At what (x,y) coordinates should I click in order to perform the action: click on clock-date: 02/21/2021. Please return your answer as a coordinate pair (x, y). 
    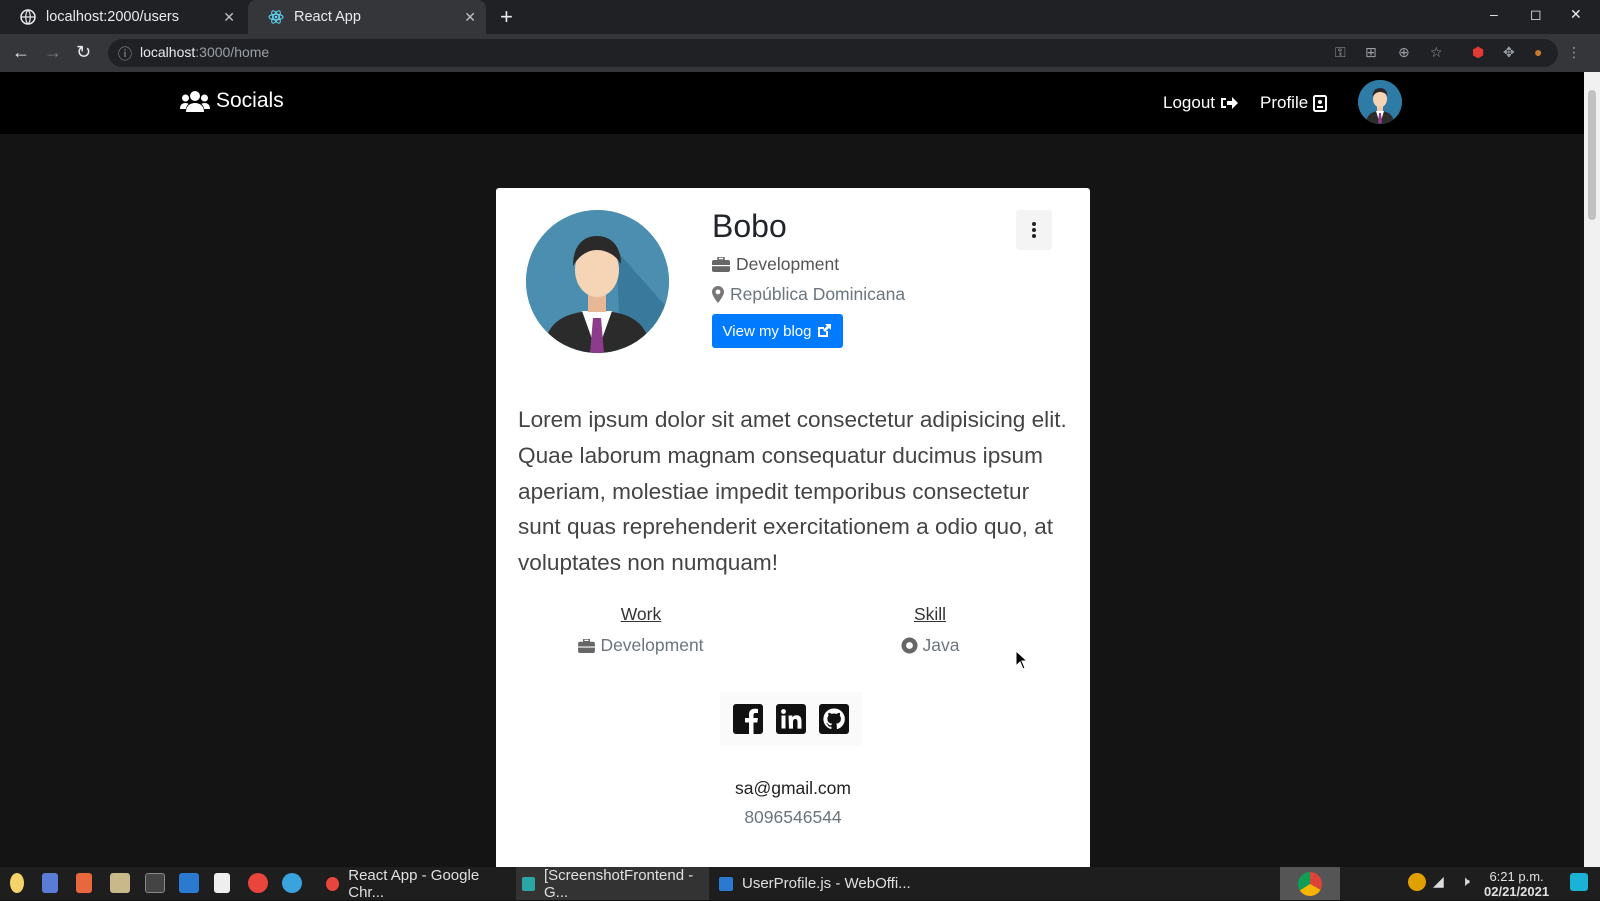
    Looking at the image, I should click on (1517, 891).